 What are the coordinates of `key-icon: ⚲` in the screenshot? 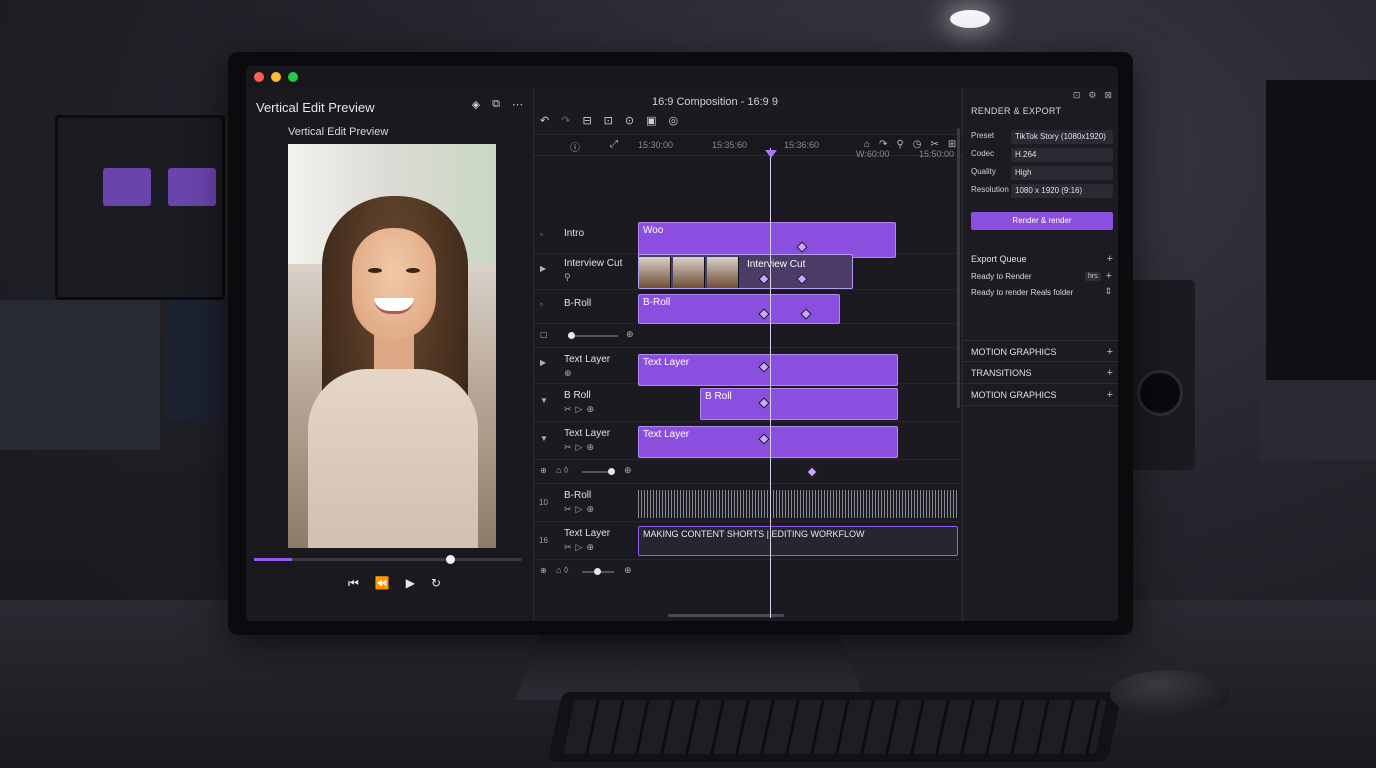 It's located at (899, 144).